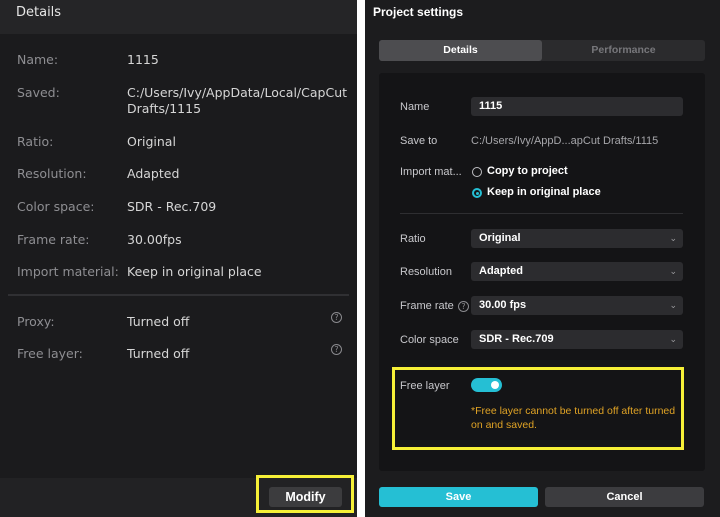 Image resolution: width=720 pixels, height=517 pixels. Describe the element at coordinates (38, 59) in the screenshot. I see `detail-label: Name:` at that location.